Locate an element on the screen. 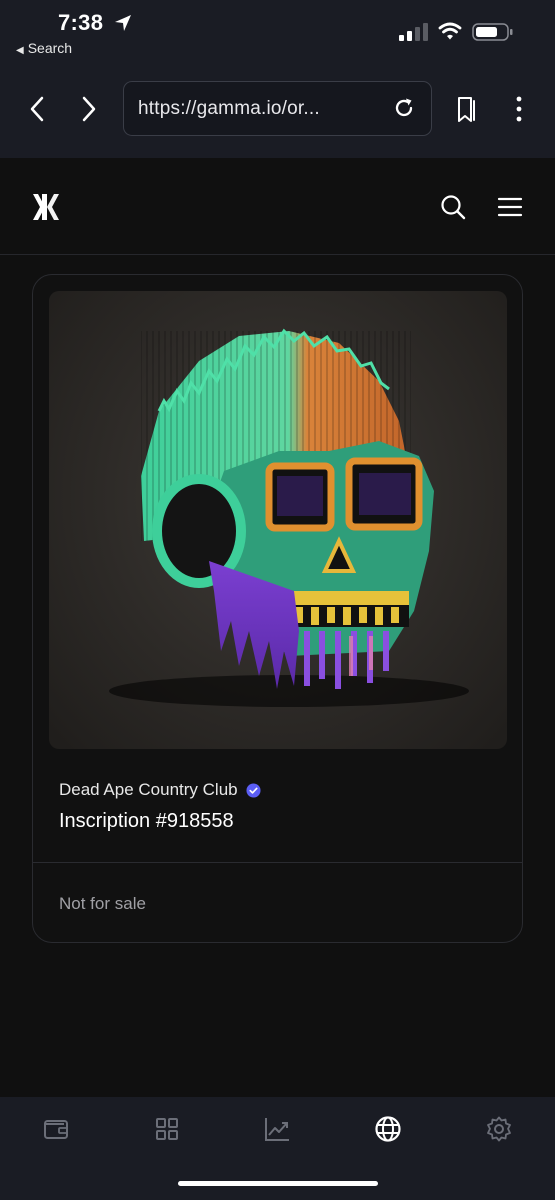 This screenshot has height=1200, width=555. inscription-title: Inscription #918558 is located at coordinates (146, 821).